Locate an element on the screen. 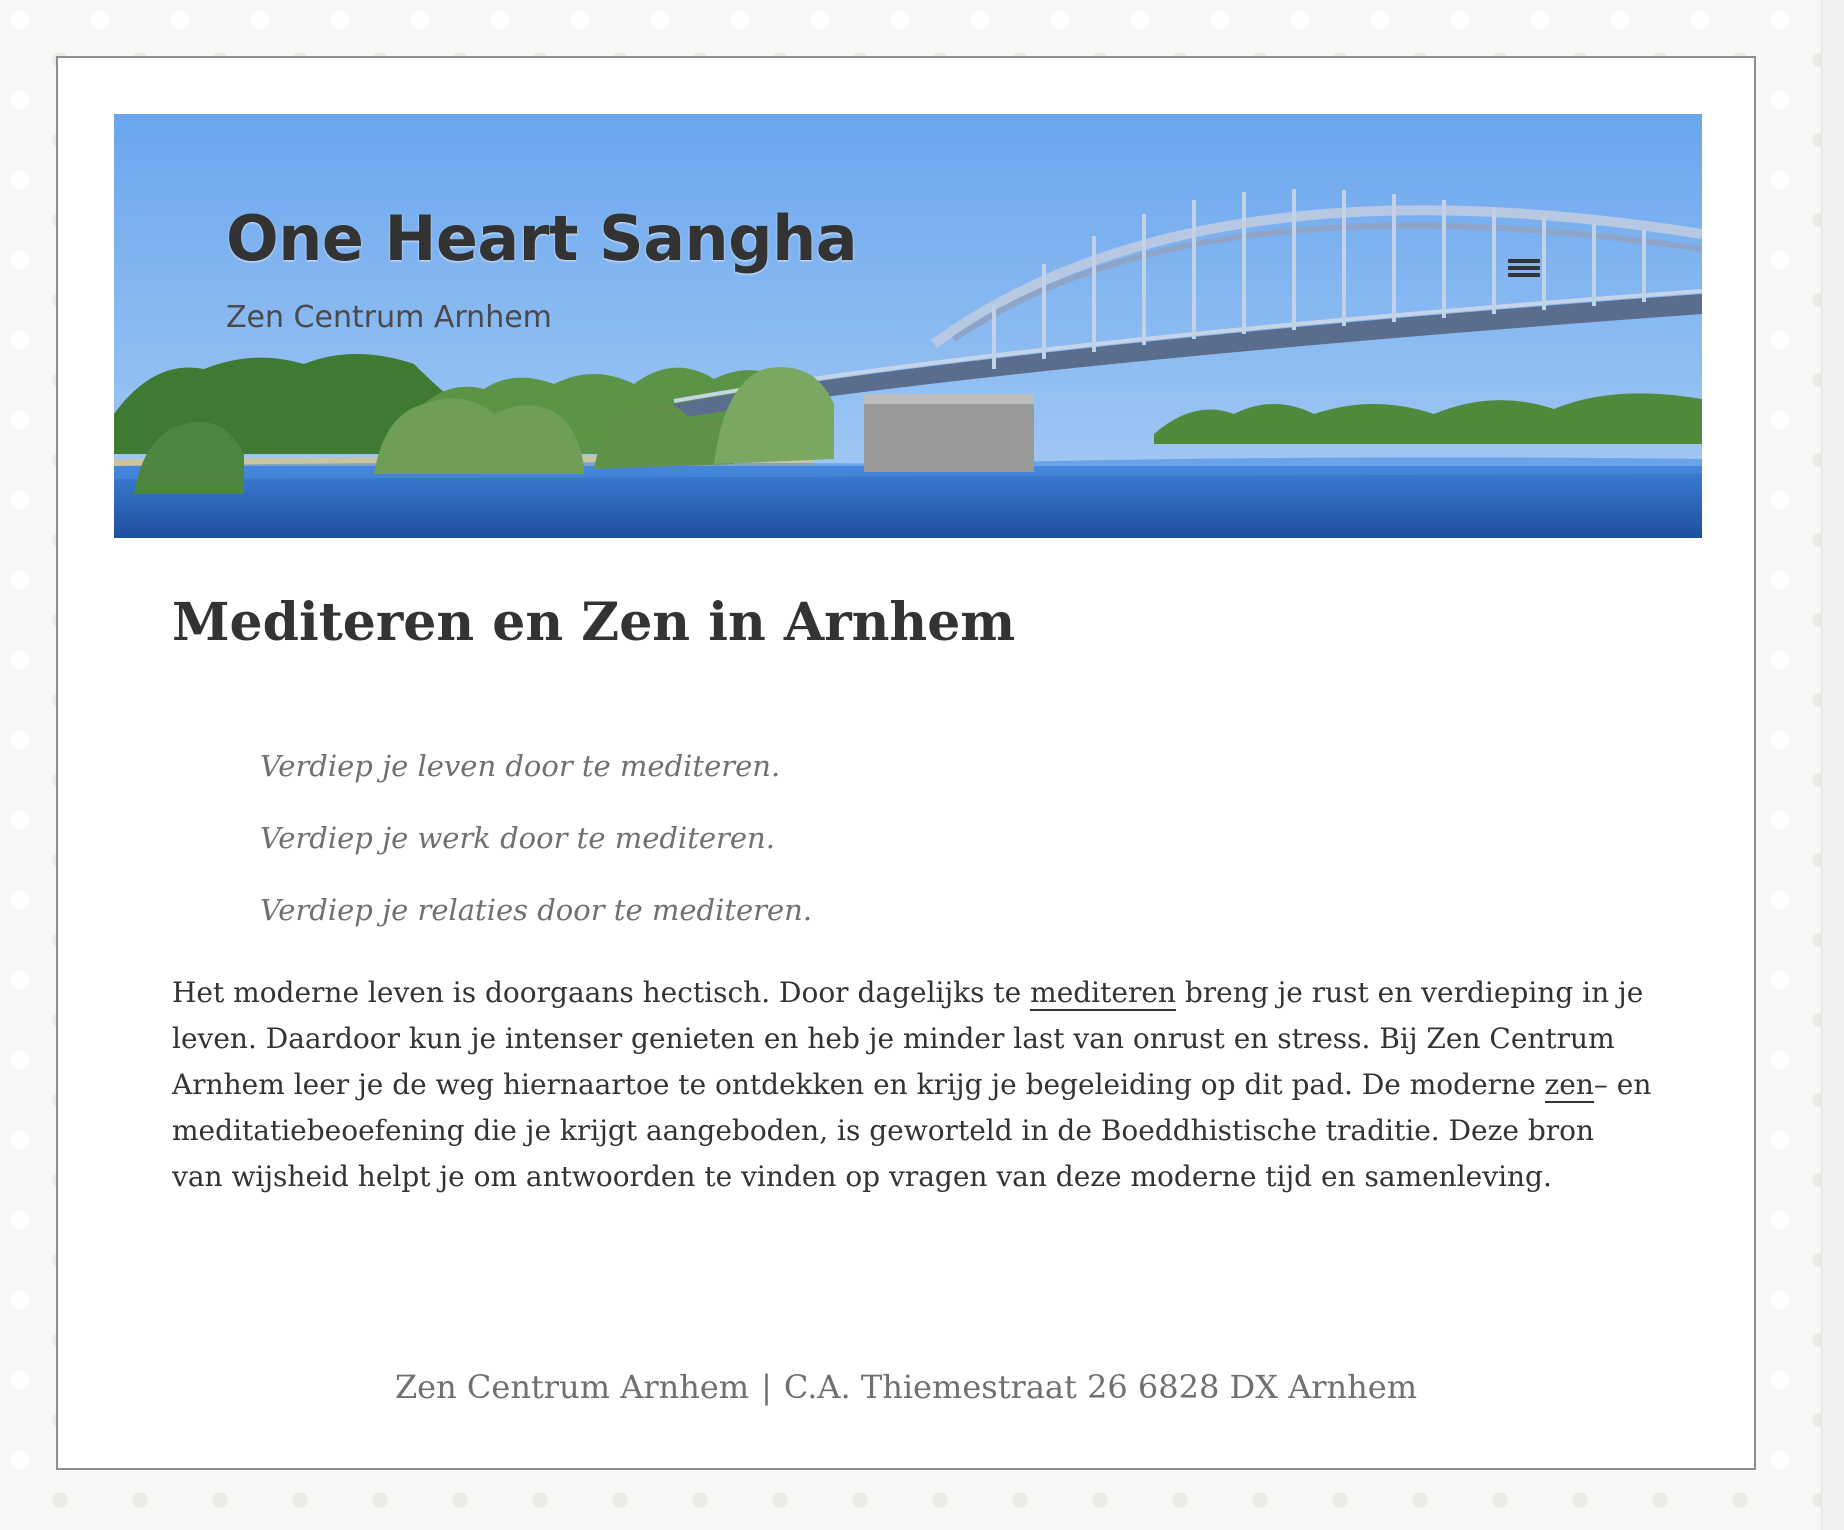  quote-line: Verdiep je leven door te mediteren. is located at coordinates (520, 766).